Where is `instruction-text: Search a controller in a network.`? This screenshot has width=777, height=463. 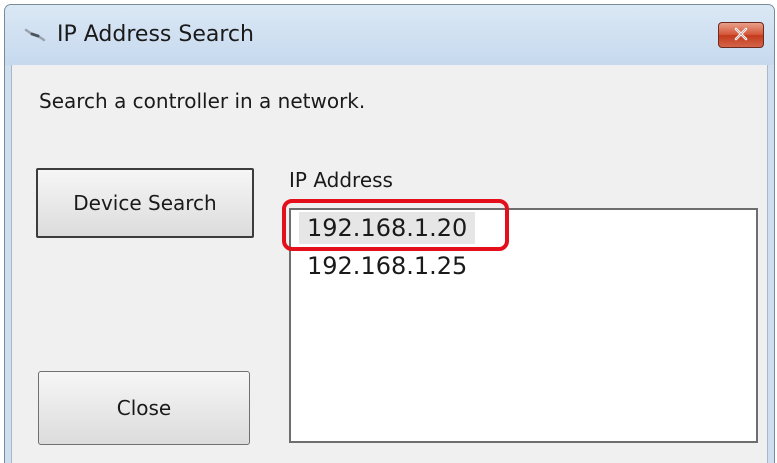
instruction-text: Search a controller in a network. is located at coordinates (202, 101).